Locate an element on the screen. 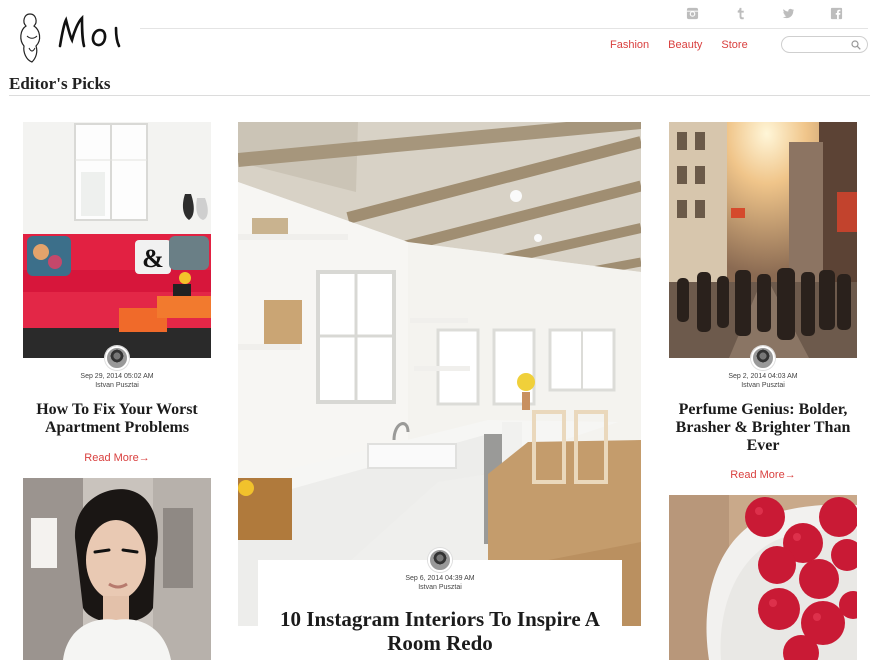 The height and width of the screenshot is (660, 880). facebook-icon is located at coordinates (836, 13).